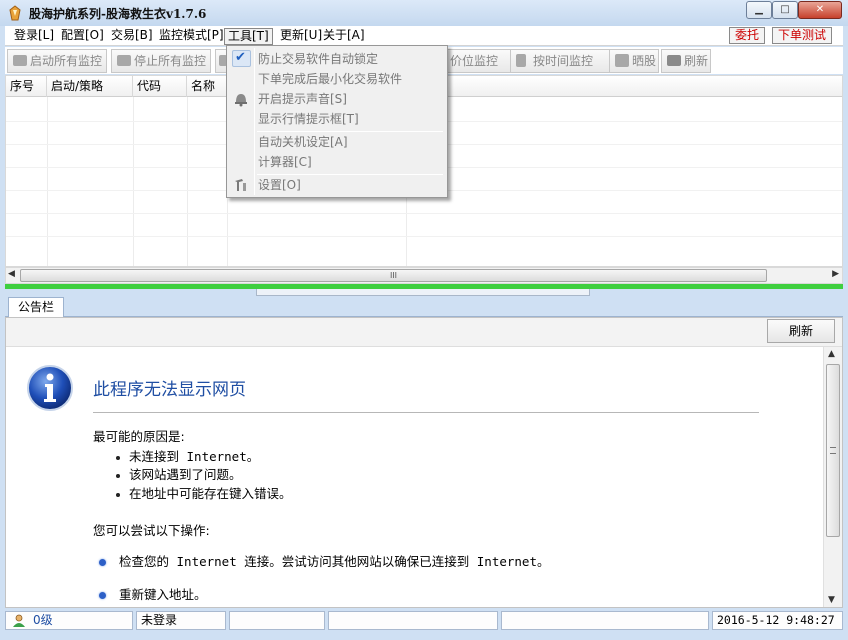 The width and height of the screenshot is (848, 640). What do you see at coordinates (302, 99) in the screenshot?
I see `menu-item-label: 开启提示声音[S]` at bounding box center [302, 99].